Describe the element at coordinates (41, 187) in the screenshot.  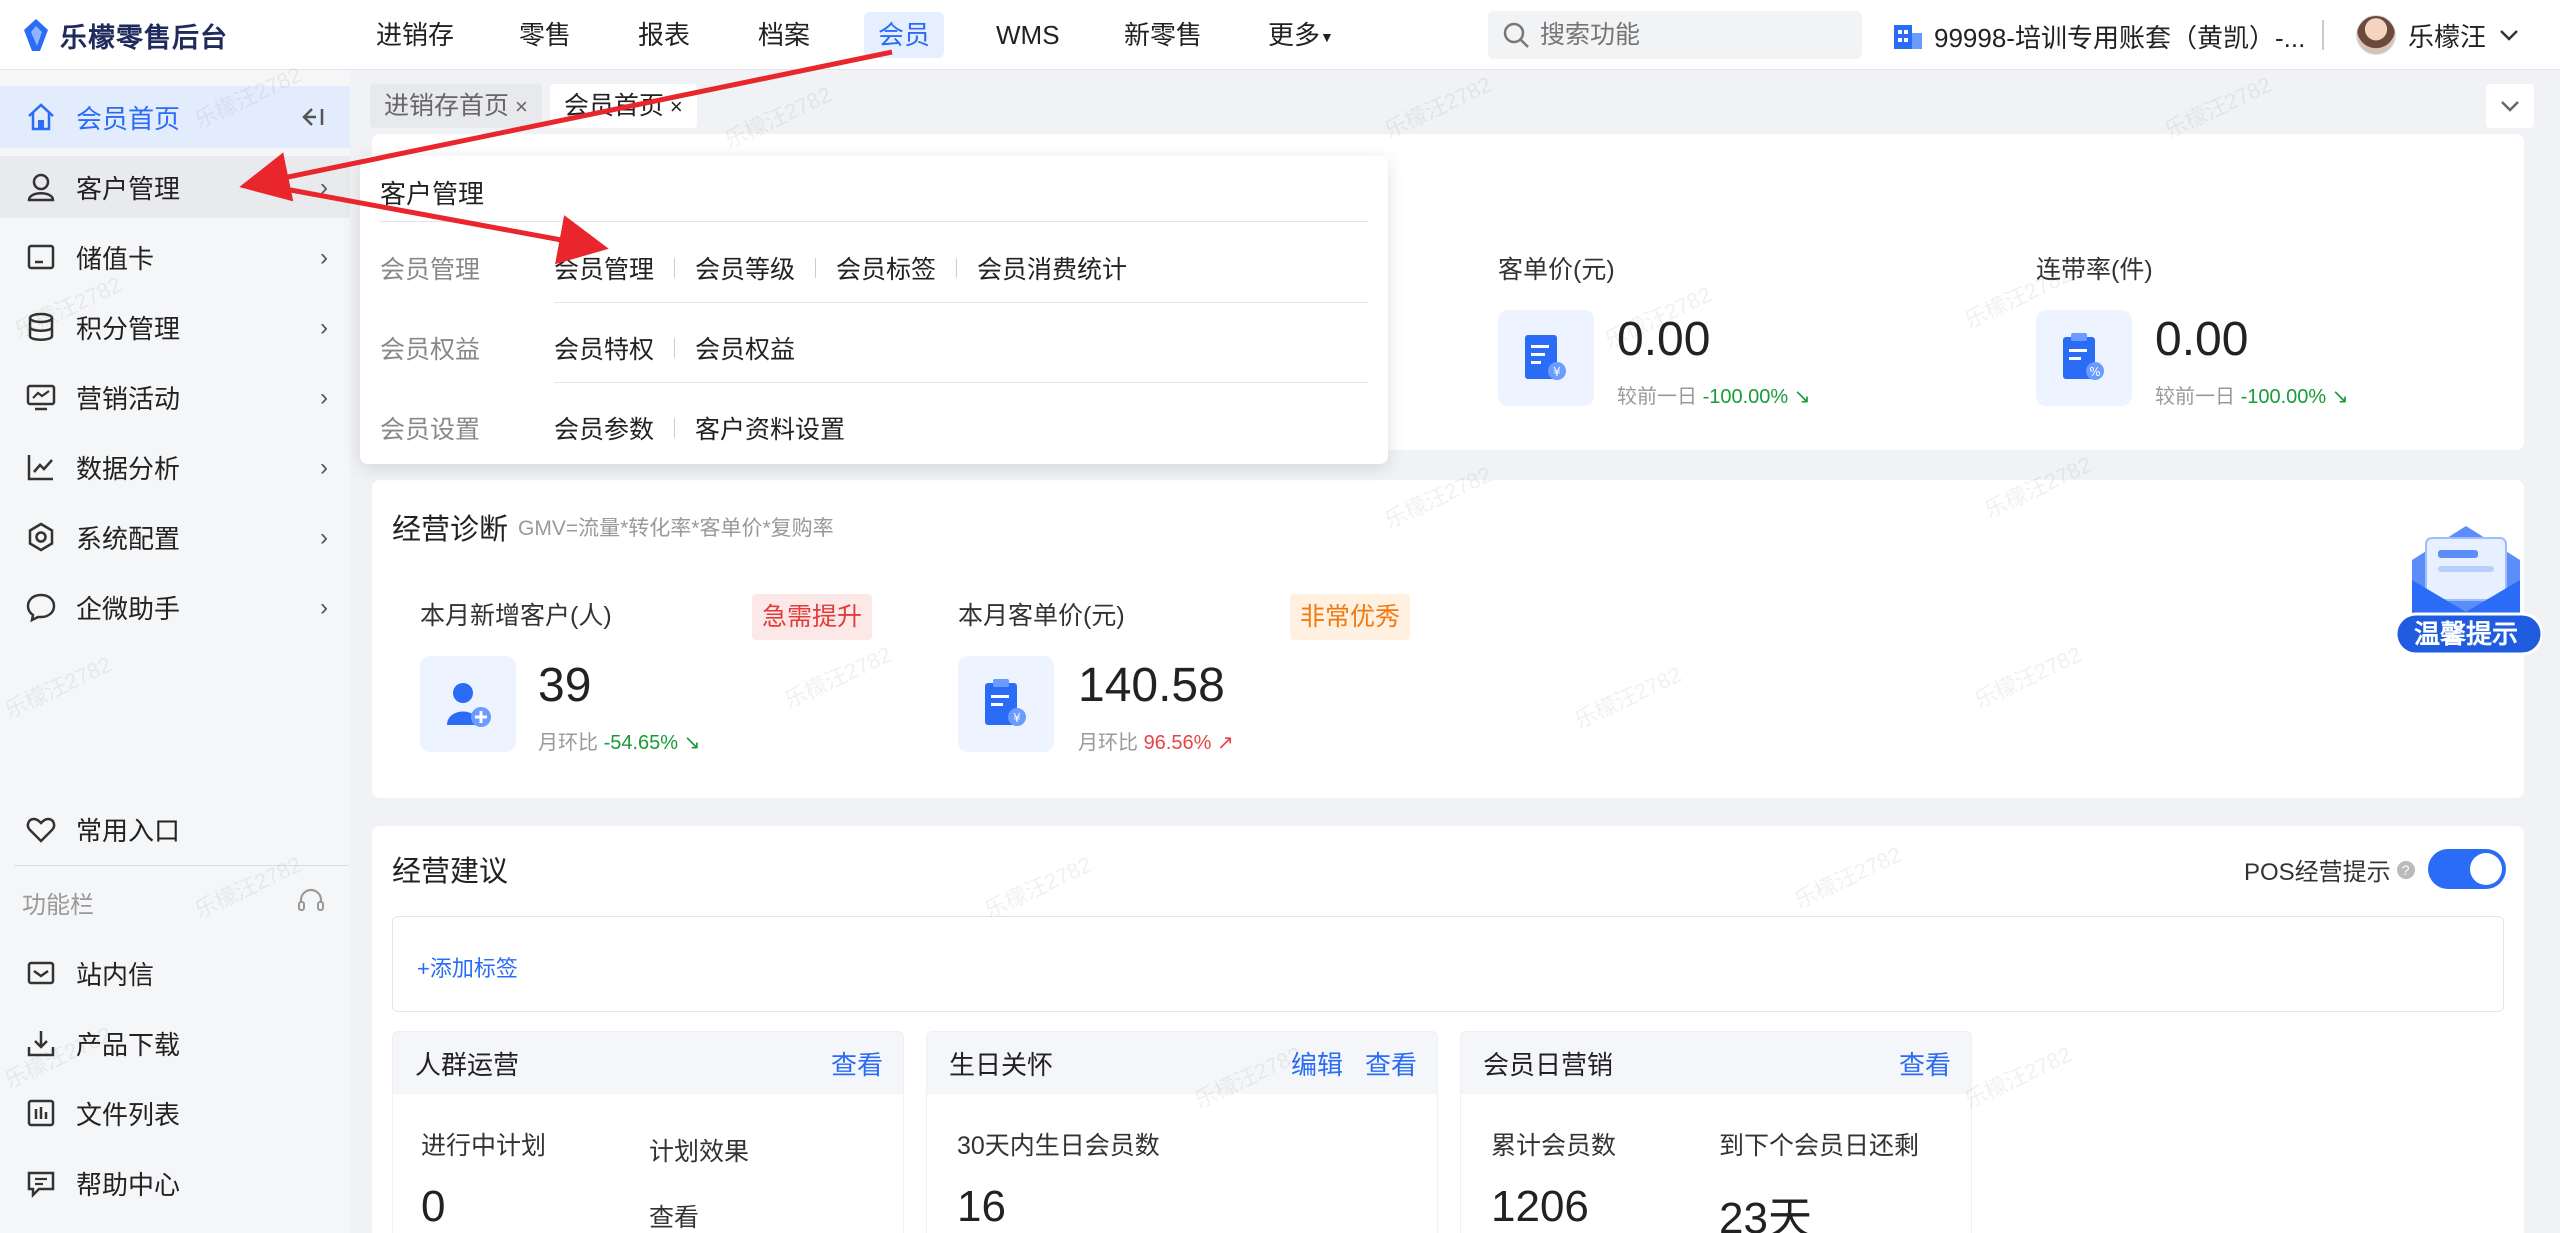
I see `user-icon` at that location.